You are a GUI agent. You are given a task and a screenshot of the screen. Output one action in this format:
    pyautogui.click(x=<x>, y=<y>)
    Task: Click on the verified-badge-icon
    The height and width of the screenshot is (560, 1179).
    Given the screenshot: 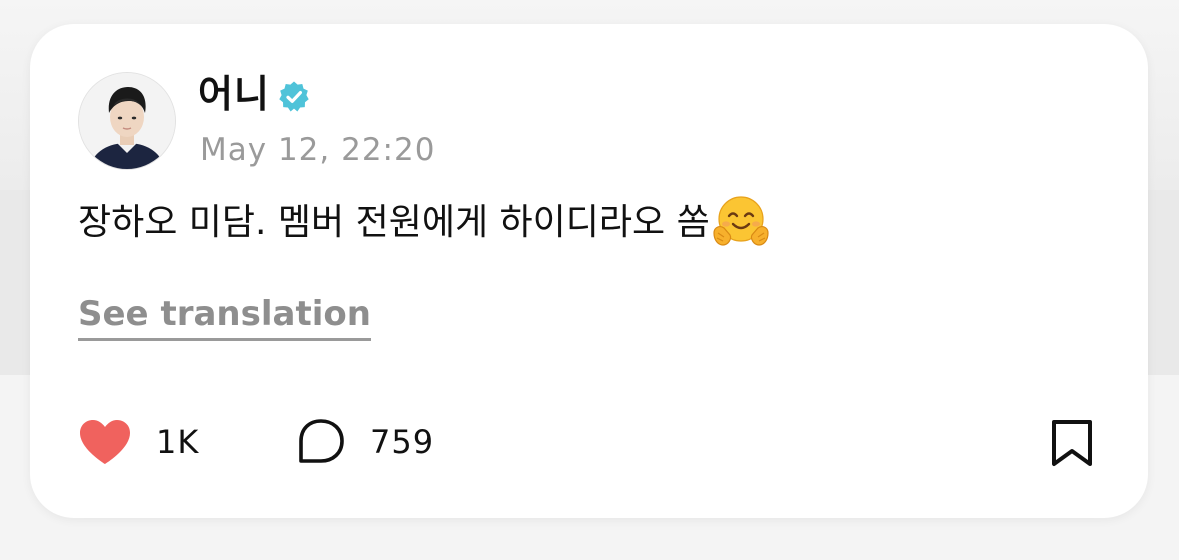 What is the action you would take?
    pyautogui.click(x=294, y=96)
    